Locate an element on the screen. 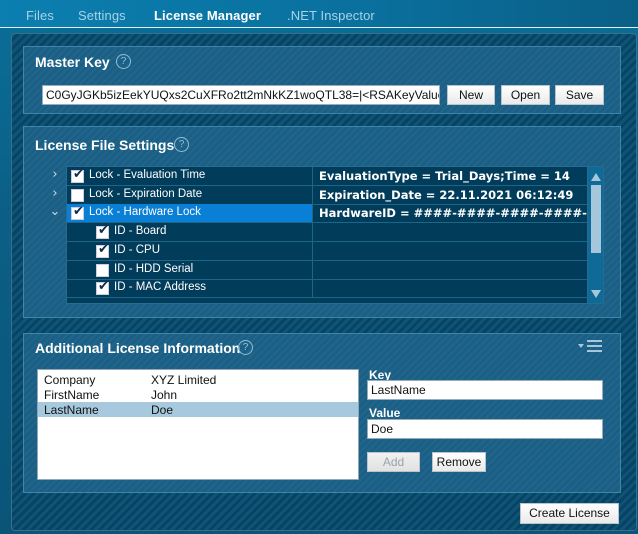  tree-row-name-cell: ✔ ID - CPU is located at coordinates (190, 250).